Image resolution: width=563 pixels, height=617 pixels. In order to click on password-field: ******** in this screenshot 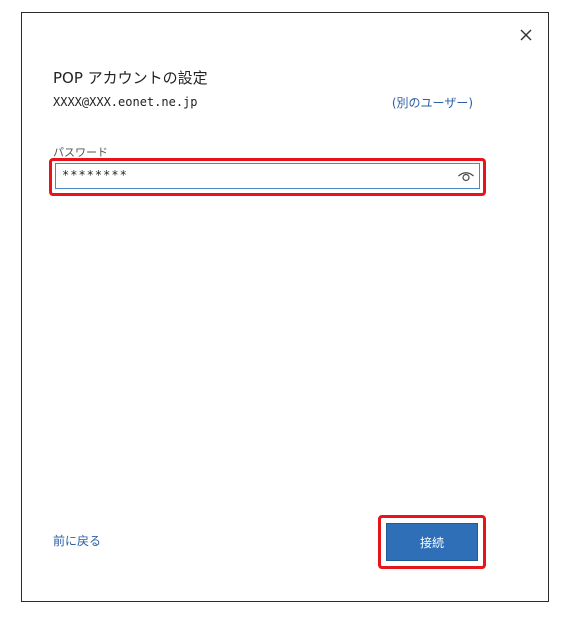, I will do `click(267, 176)`.